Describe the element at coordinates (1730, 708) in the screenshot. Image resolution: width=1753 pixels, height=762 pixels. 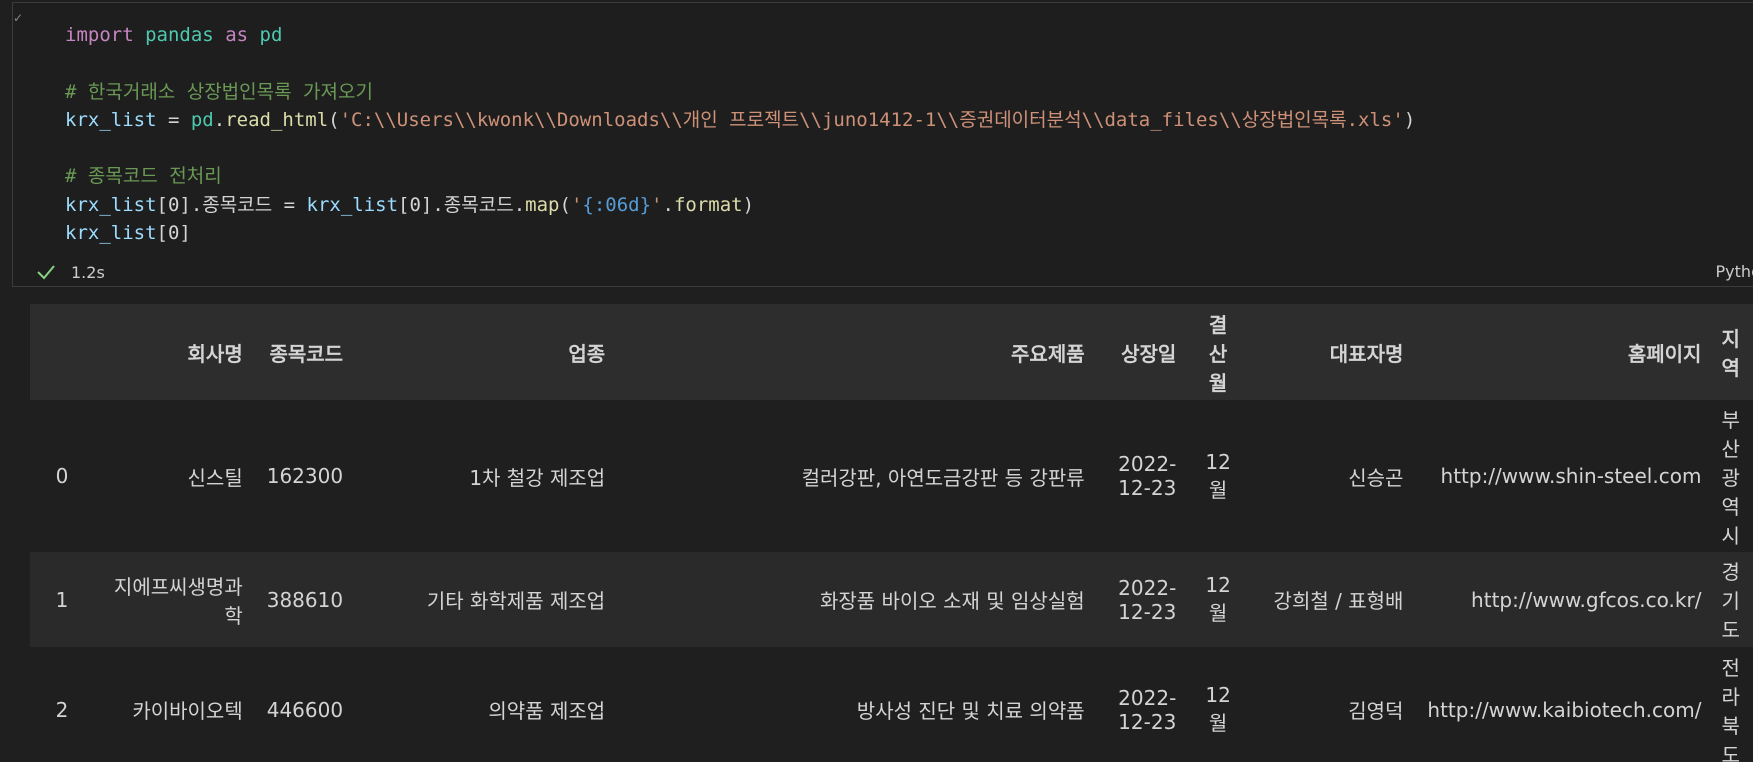
I see `cell-region: 전라북도` at that location.